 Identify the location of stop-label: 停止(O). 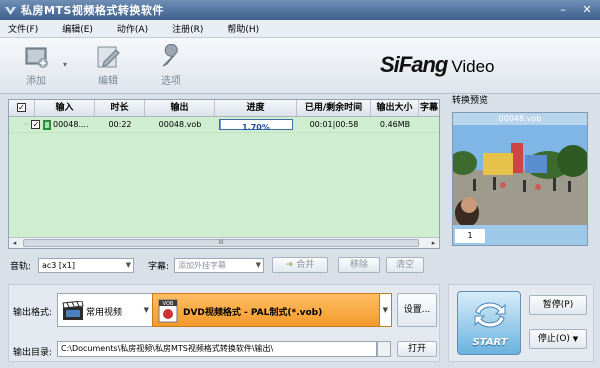
(553, 339).